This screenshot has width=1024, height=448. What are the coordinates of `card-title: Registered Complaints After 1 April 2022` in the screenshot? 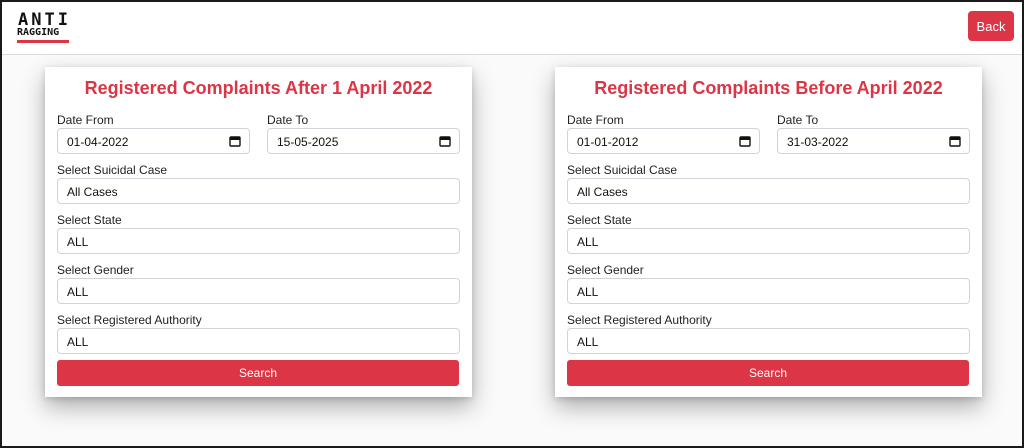 It's located at (258, 88).